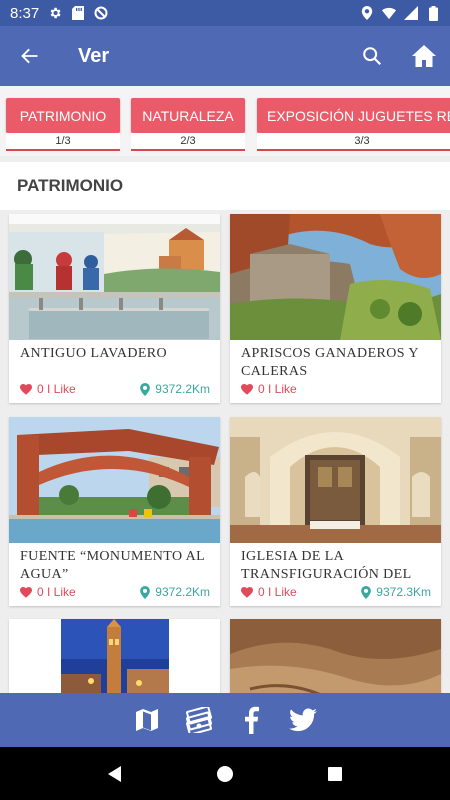  Describe the element at coordinates (188, 115) in the screenshot. I see `tab-label: NATURALEZA` at that location.